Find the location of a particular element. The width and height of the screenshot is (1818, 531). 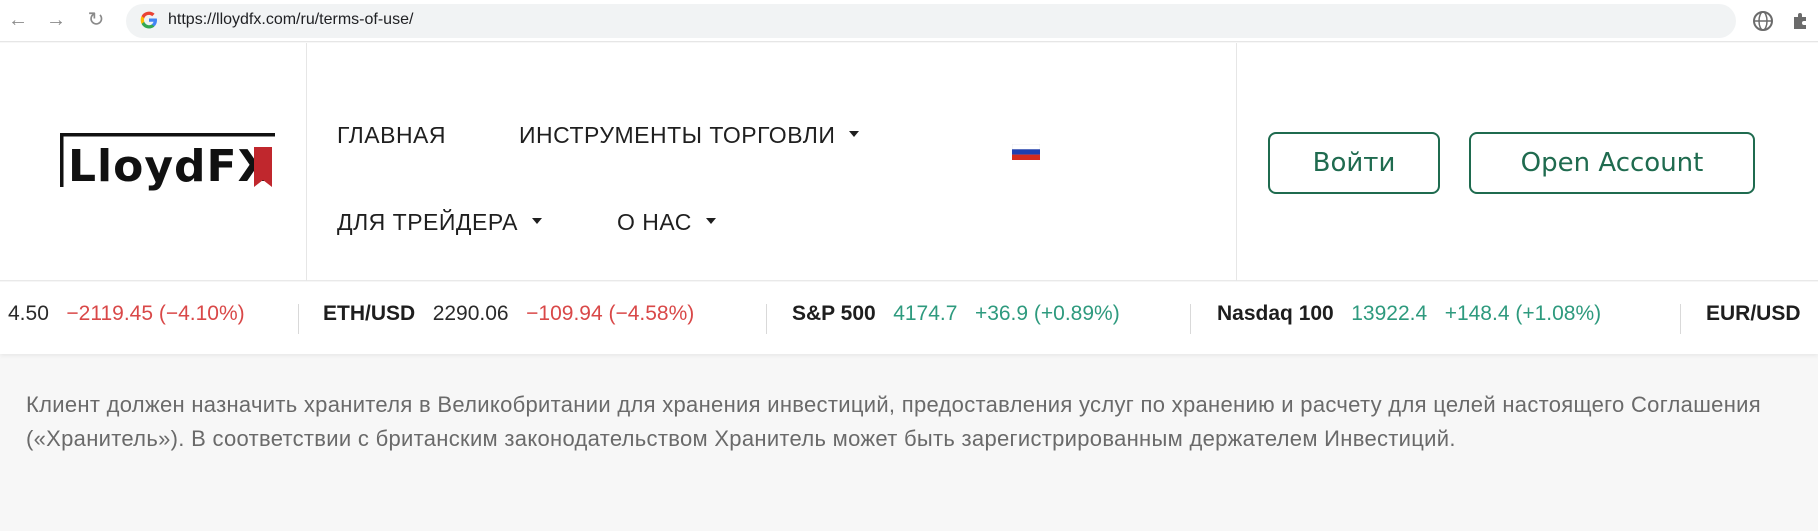

nav-trading-instruments: ИНСТРУМЕНТЫ ТОРГОВЛИ is located at coordinates (689, 135).